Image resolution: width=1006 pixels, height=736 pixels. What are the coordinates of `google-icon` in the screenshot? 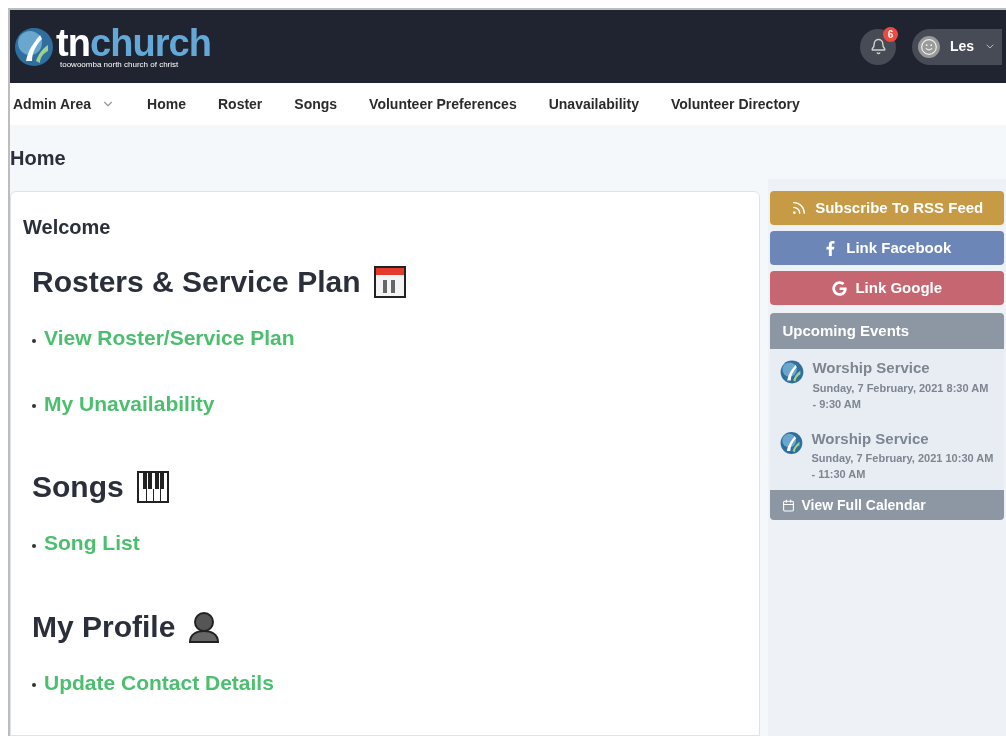 It's located at (840, 288).